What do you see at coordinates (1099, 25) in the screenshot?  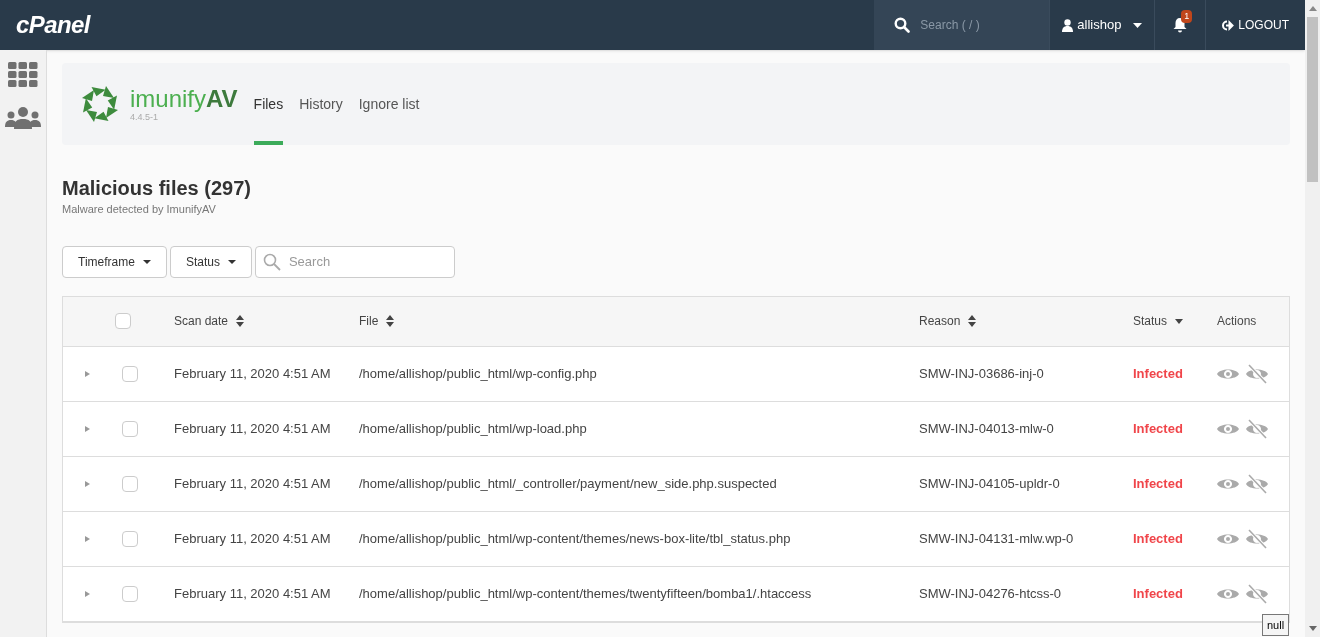 I see `user-menu: allishop` at bounding box center [1099, 25].